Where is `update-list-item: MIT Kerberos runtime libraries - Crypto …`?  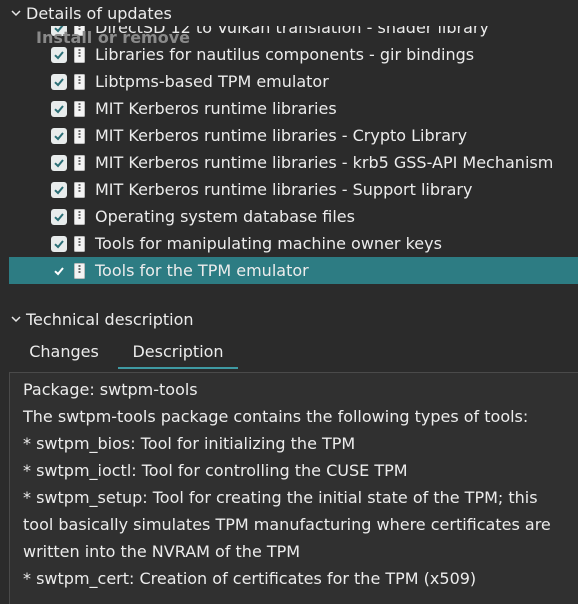
update-list-item: MIT Kerberos runtime libraries - Crypto … is located at coordinates (293, 135).